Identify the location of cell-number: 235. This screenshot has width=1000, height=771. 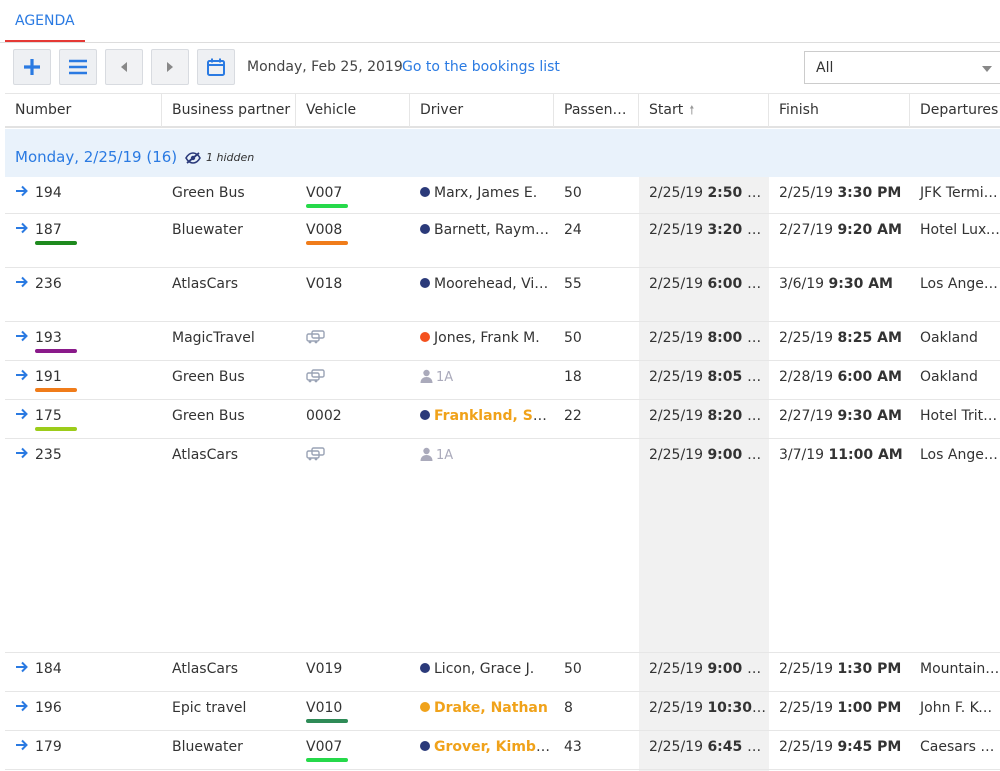
(83, 545).